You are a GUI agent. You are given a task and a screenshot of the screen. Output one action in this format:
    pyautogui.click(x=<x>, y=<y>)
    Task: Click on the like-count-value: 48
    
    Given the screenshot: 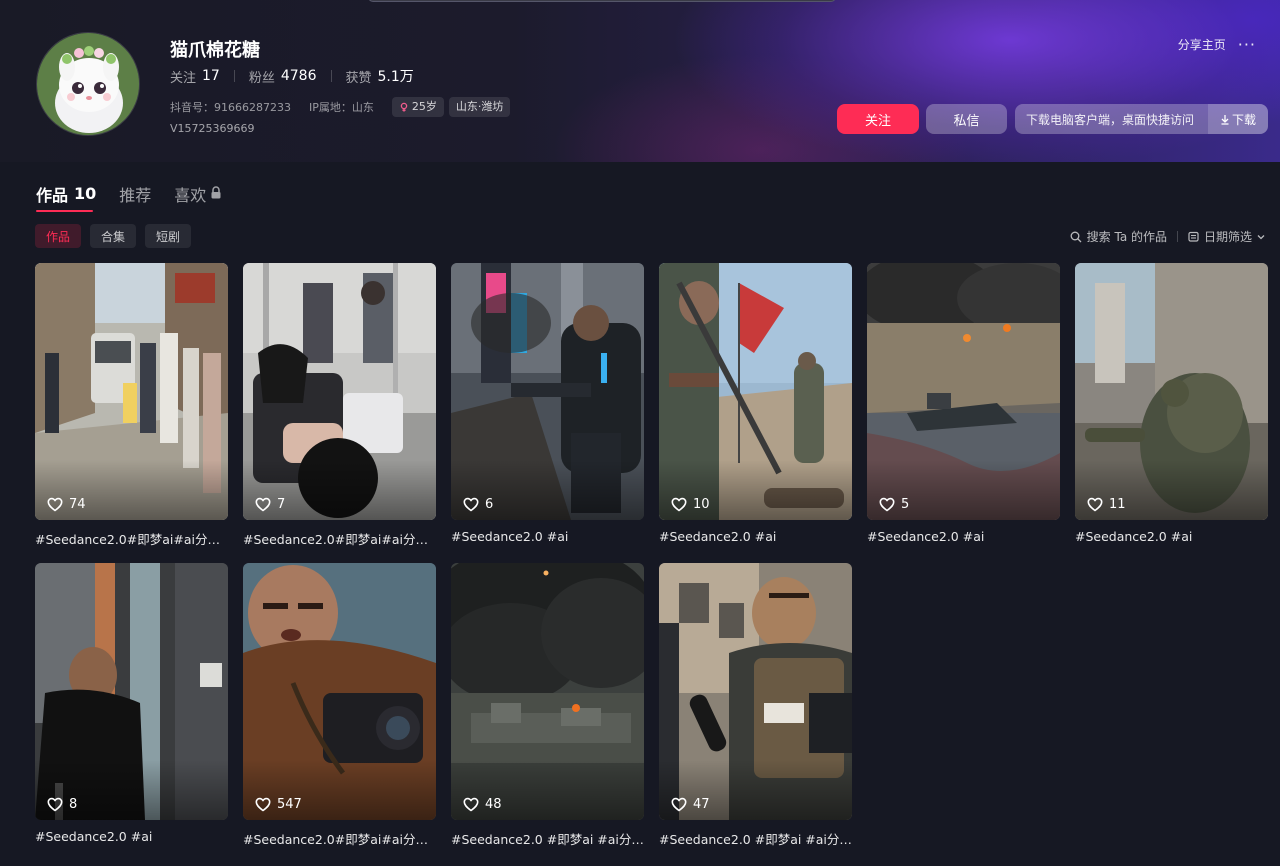 What is the action you would take?
    pyautogui.click(x=493, y=804)
    